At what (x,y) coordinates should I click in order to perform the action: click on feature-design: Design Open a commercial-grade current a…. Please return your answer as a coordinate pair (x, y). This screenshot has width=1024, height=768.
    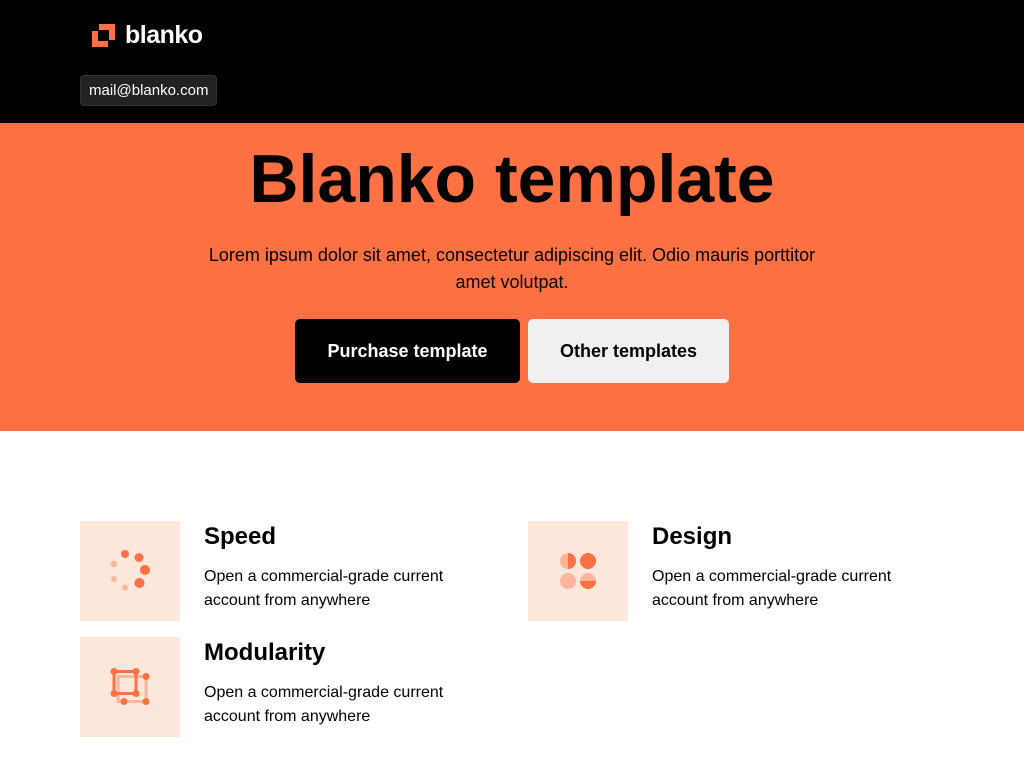
    Looking at the image, I should click on (728, 571).